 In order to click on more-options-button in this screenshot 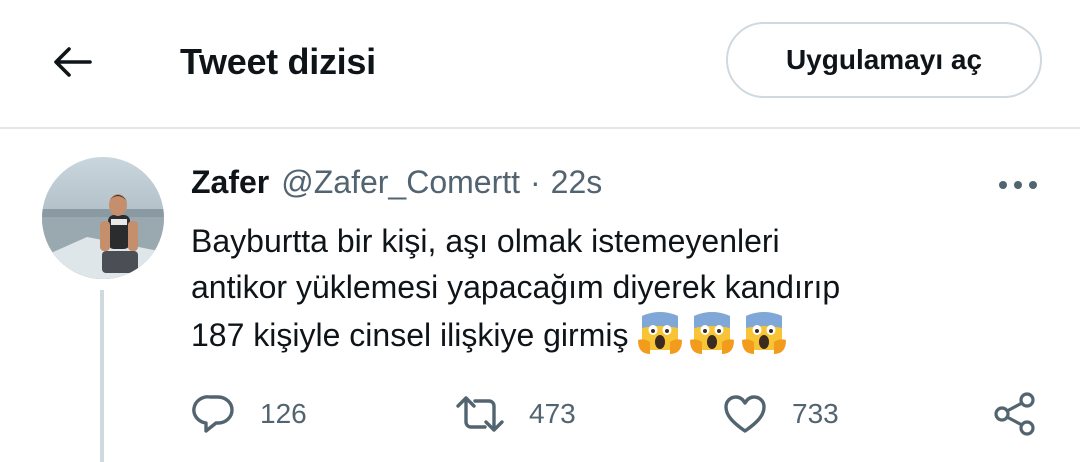, I will do `click(1018, 185)`.